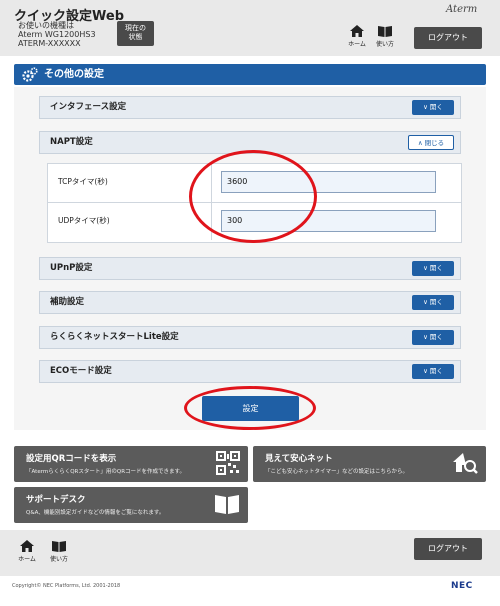  I want to click on accordion-label: NAPT設定, so click(71, 142).